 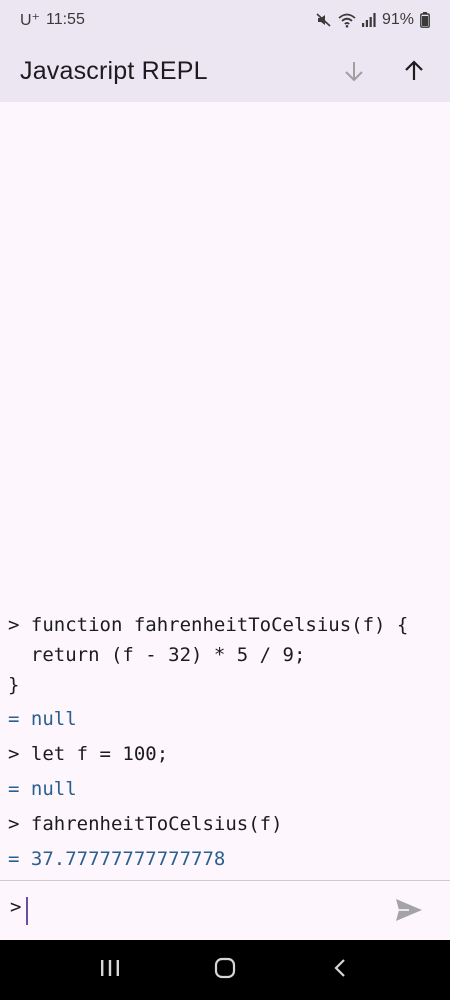 I want to click on console-line-5: > fahrenheitToCelsius(f), so click(x=145, y=824).